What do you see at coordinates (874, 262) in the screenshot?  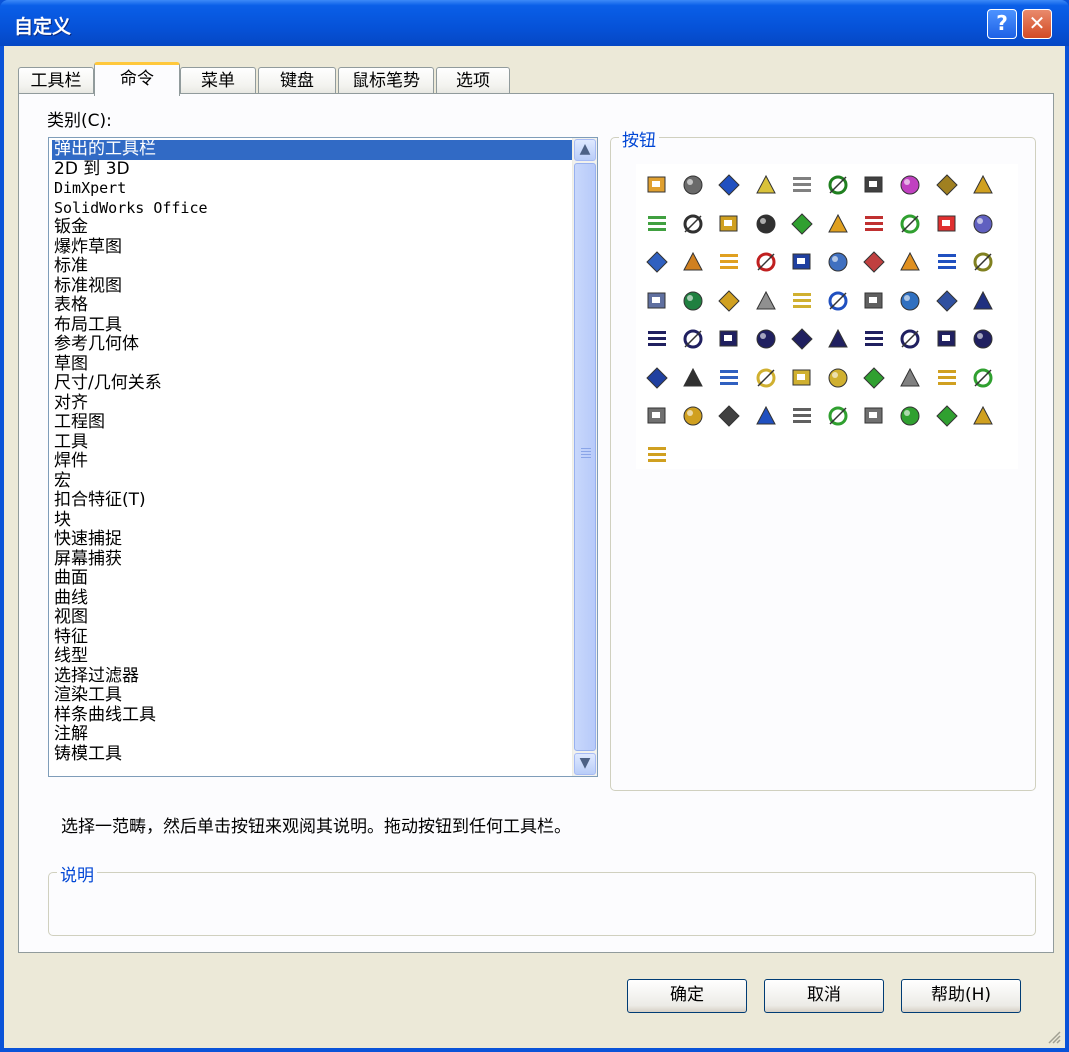 I see `box-view-icon` at bounding box center [874, 262].